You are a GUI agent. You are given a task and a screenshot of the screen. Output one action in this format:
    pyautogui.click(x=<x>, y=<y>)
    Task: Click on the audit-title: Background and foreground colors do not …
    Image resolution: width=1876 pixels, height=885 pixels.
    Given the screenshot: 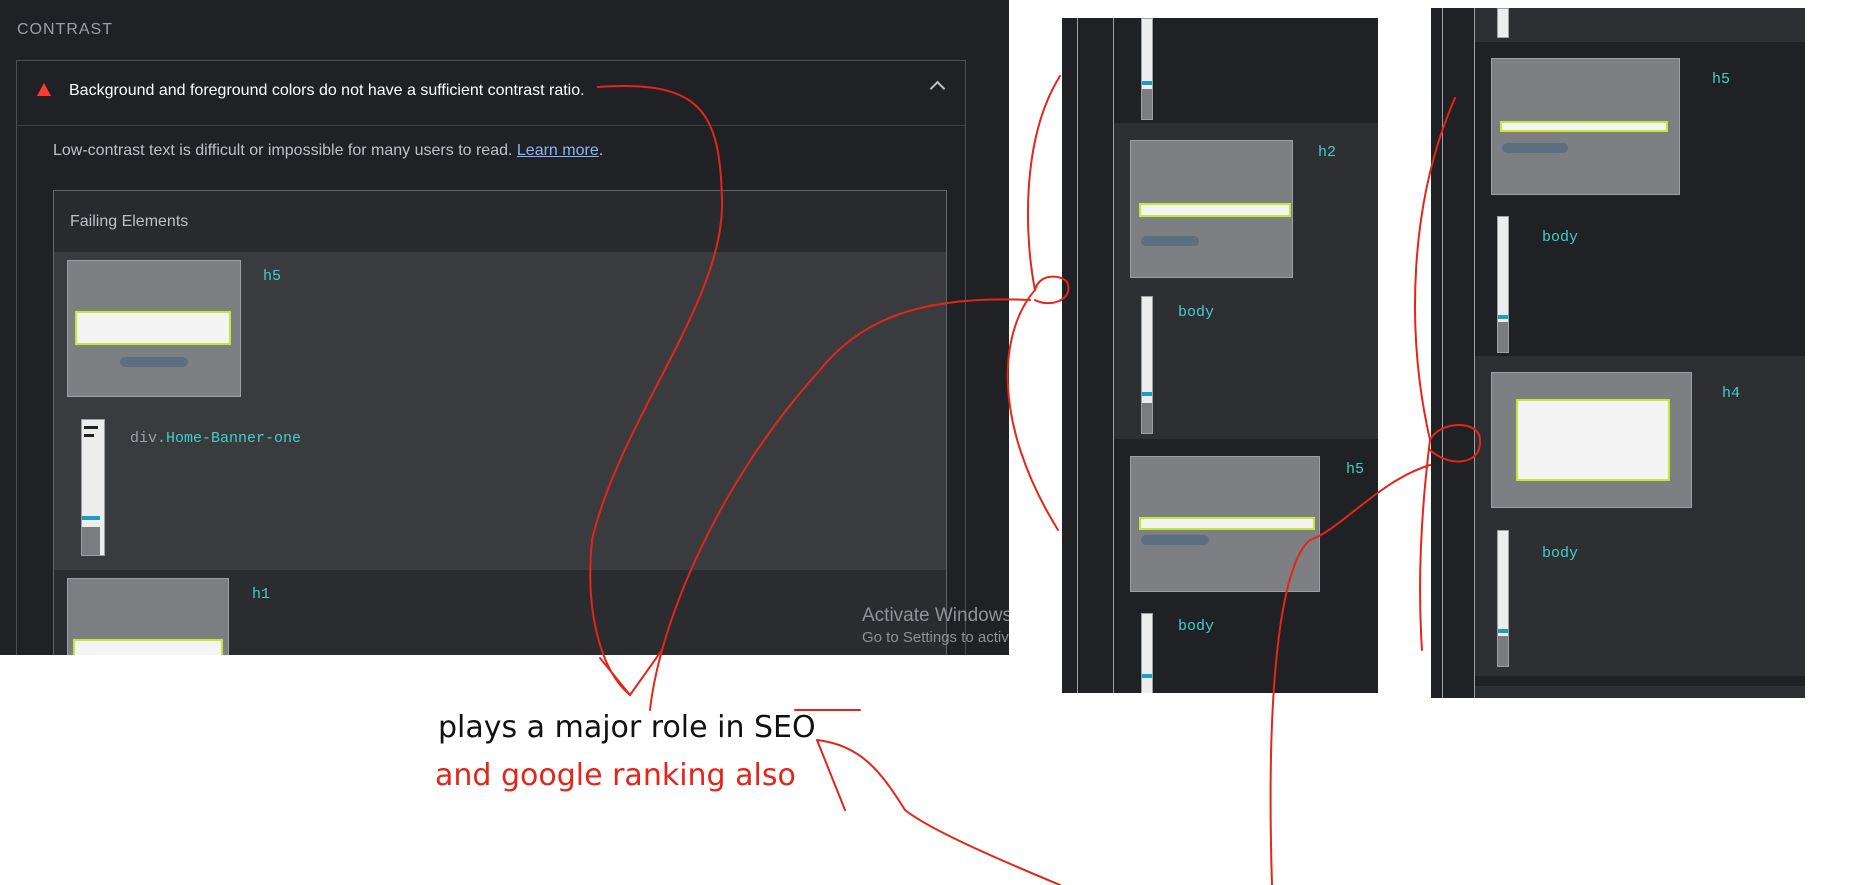 What is the action you would take?
    pyautogui.click(x=327, y=90)
    